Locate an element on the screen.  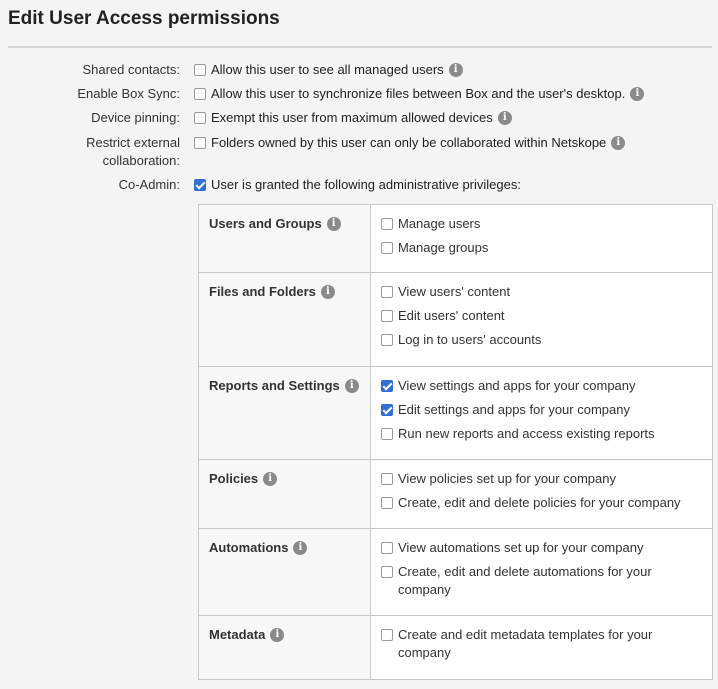
metadata-templates-checkbox is located at coordinates (387, 635).